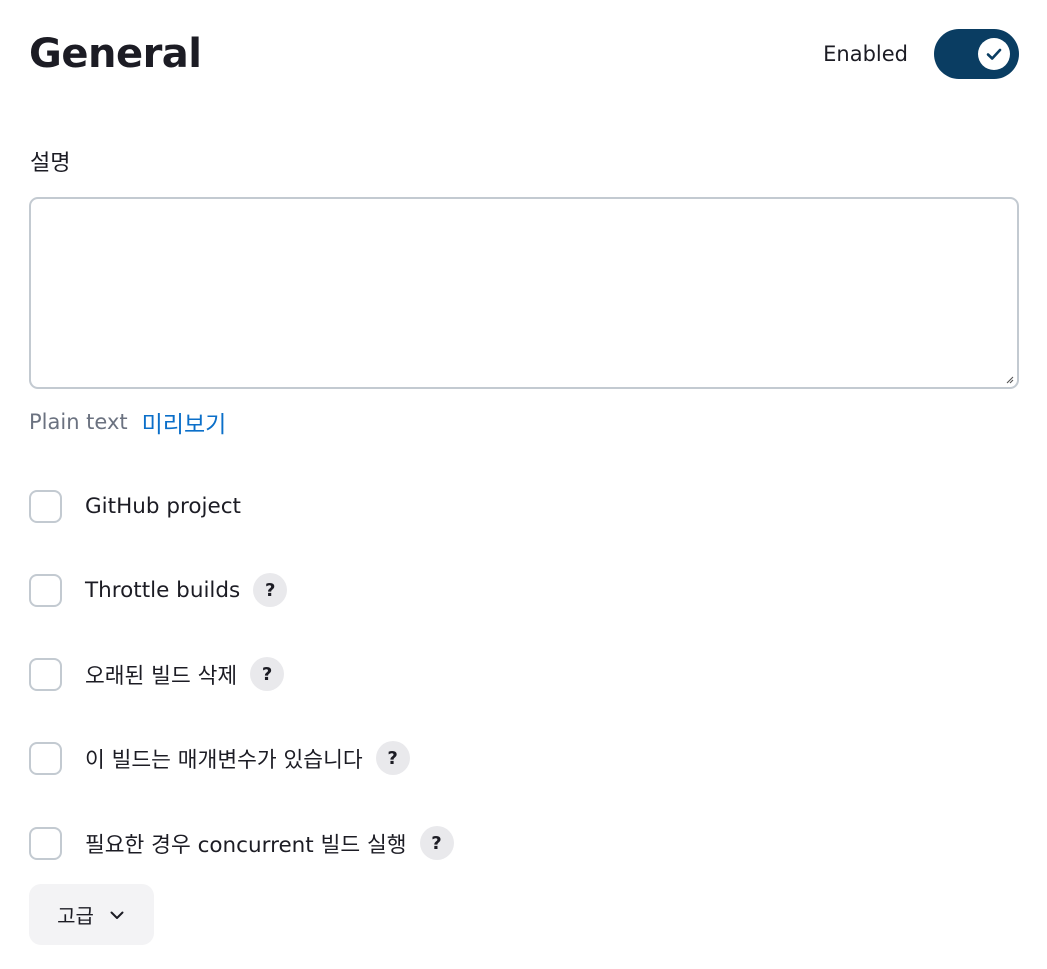 This screenshot has height=969, width=1047. I want to click on option-label: 이 빌드는 매개변수가 있습니다, so click(224, 760).